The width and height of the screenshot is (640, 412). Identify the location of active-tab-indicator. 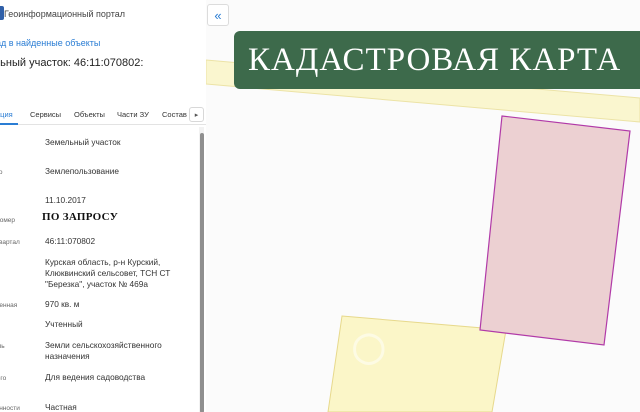
(9, 124).